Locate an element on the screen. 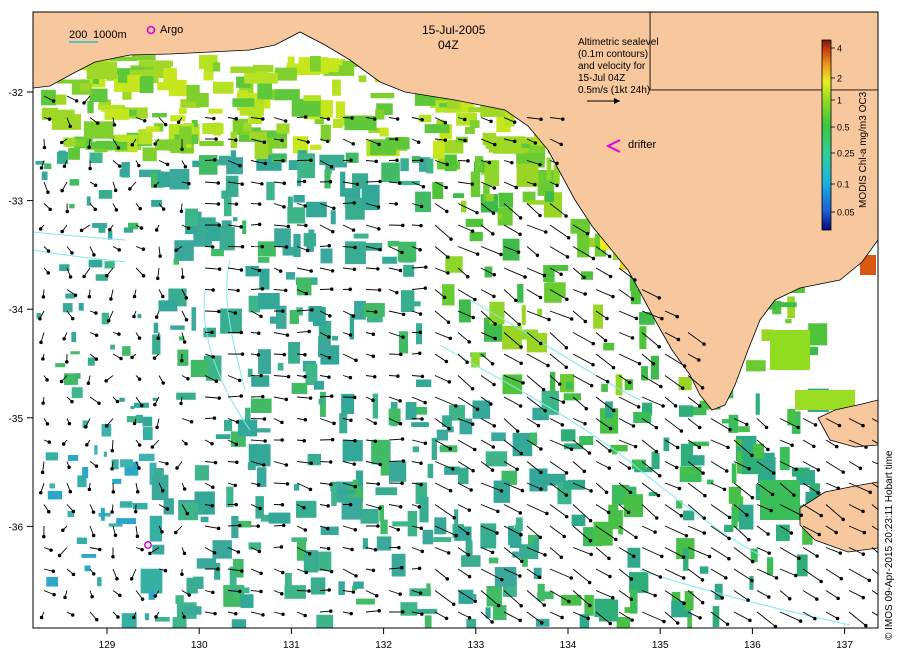 The height and width of the screenshot is (660, 900). colorbar-label: MODIS Chl-a mg/m3 OC3 is located at coordinates (863, 149).